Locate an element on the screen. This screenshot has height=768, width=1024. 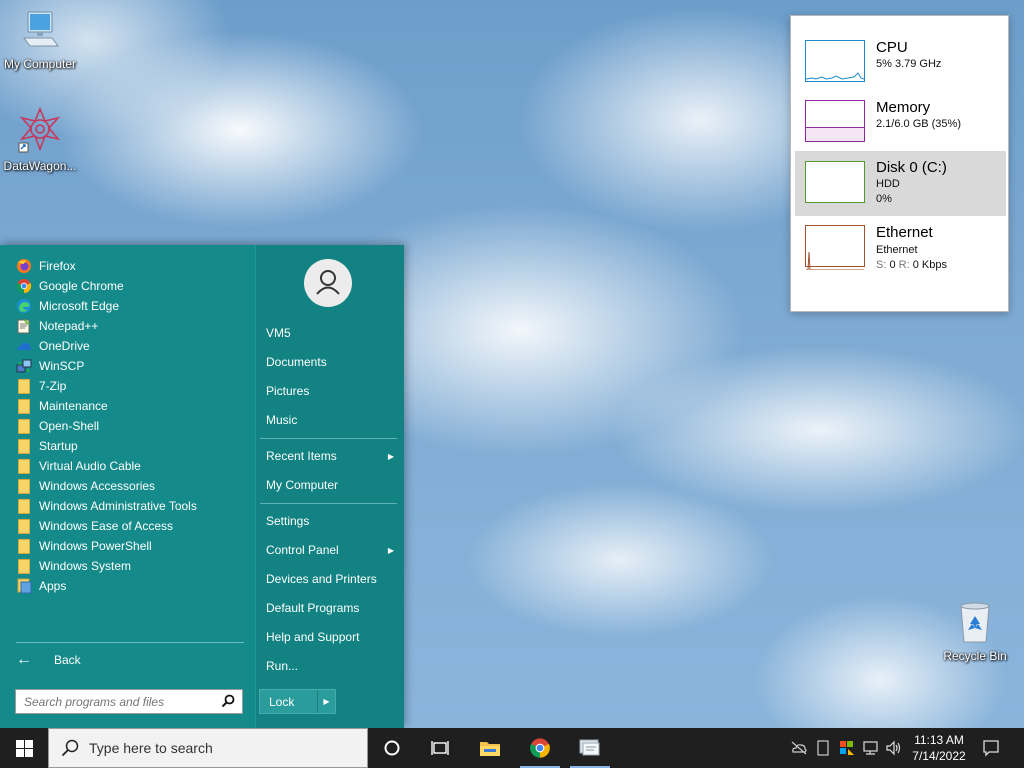
menu-item-label: Control Panel is located at coordinates (302, 550).